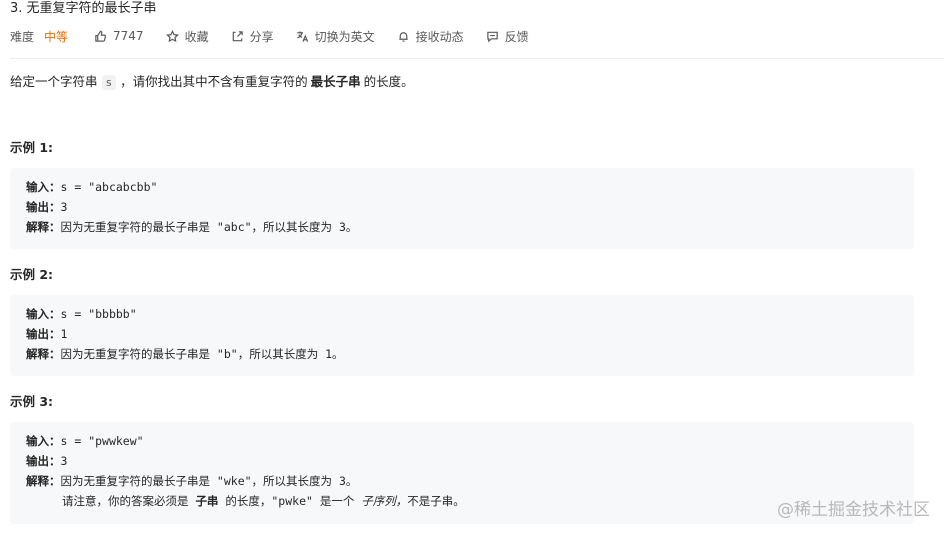  What do you see at coordinates (109, 187) in the screenshot?
I see `input-value: s = "abcabcbb"` at bounding box center [109, 187].